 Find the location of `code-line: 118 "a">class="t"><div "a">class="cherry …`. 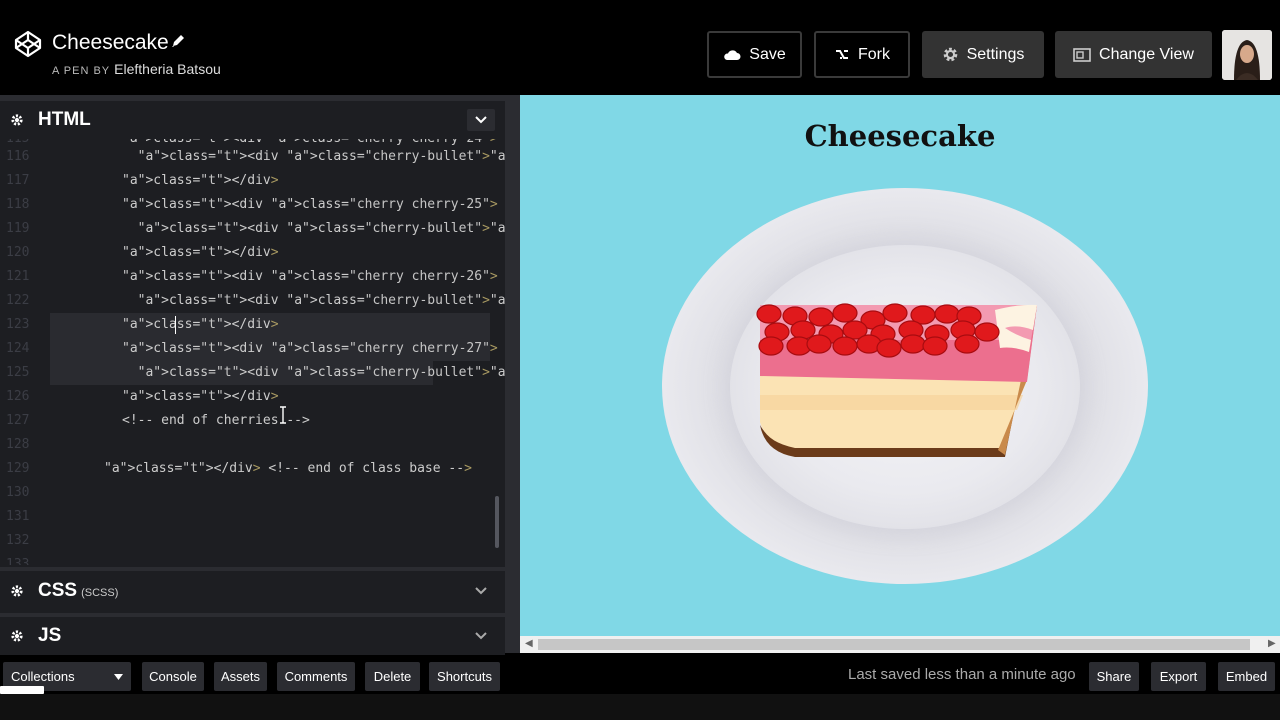

code-line: 118 "a">class="t"><div "a">class="cherry … is located at coordinates (249, 205).